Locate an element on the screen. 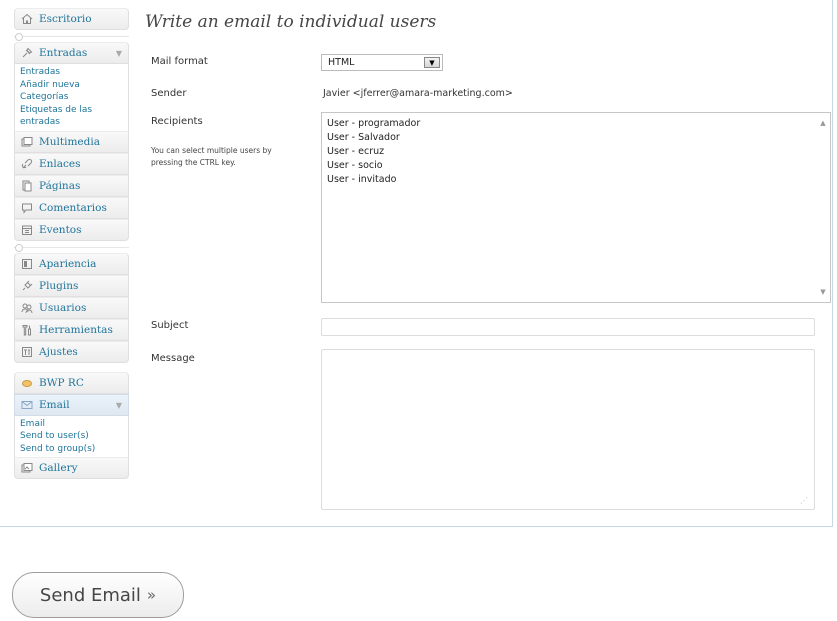 The height and width of the screenshot is (621, 837). menu-apariencia-label: Apariencia is located at coordinates (68, 263).